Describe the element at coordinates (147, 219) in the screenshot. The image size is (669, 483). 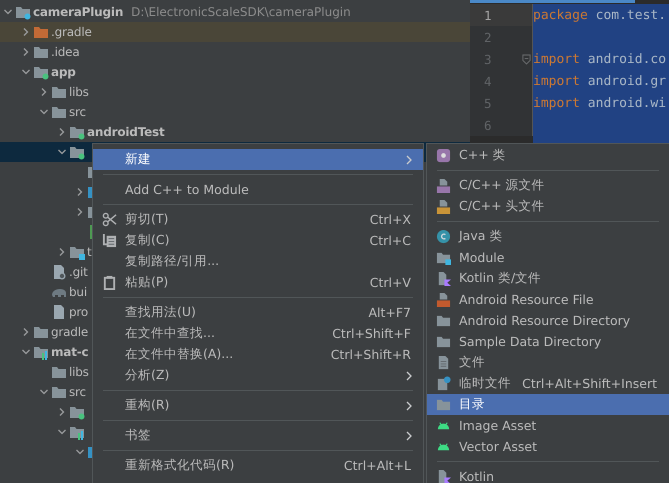
I see `menu-item-label: 剪切(T)` at that location.